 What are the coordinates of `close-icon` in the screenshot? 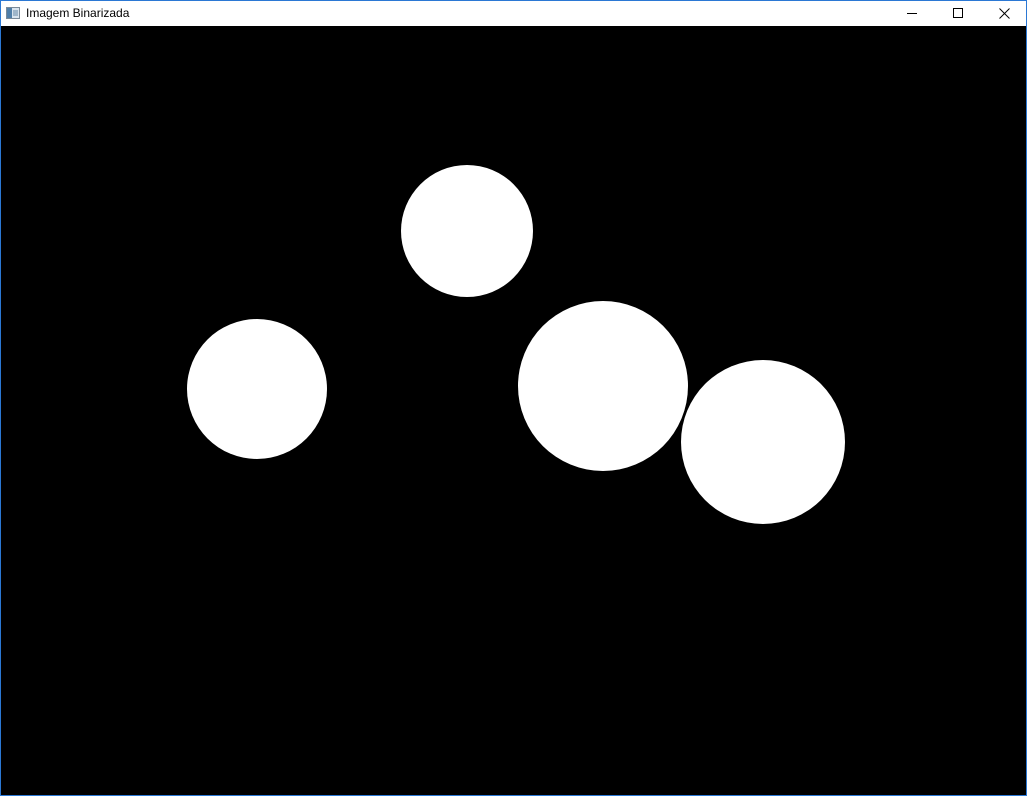 It's located at (1004, 13).